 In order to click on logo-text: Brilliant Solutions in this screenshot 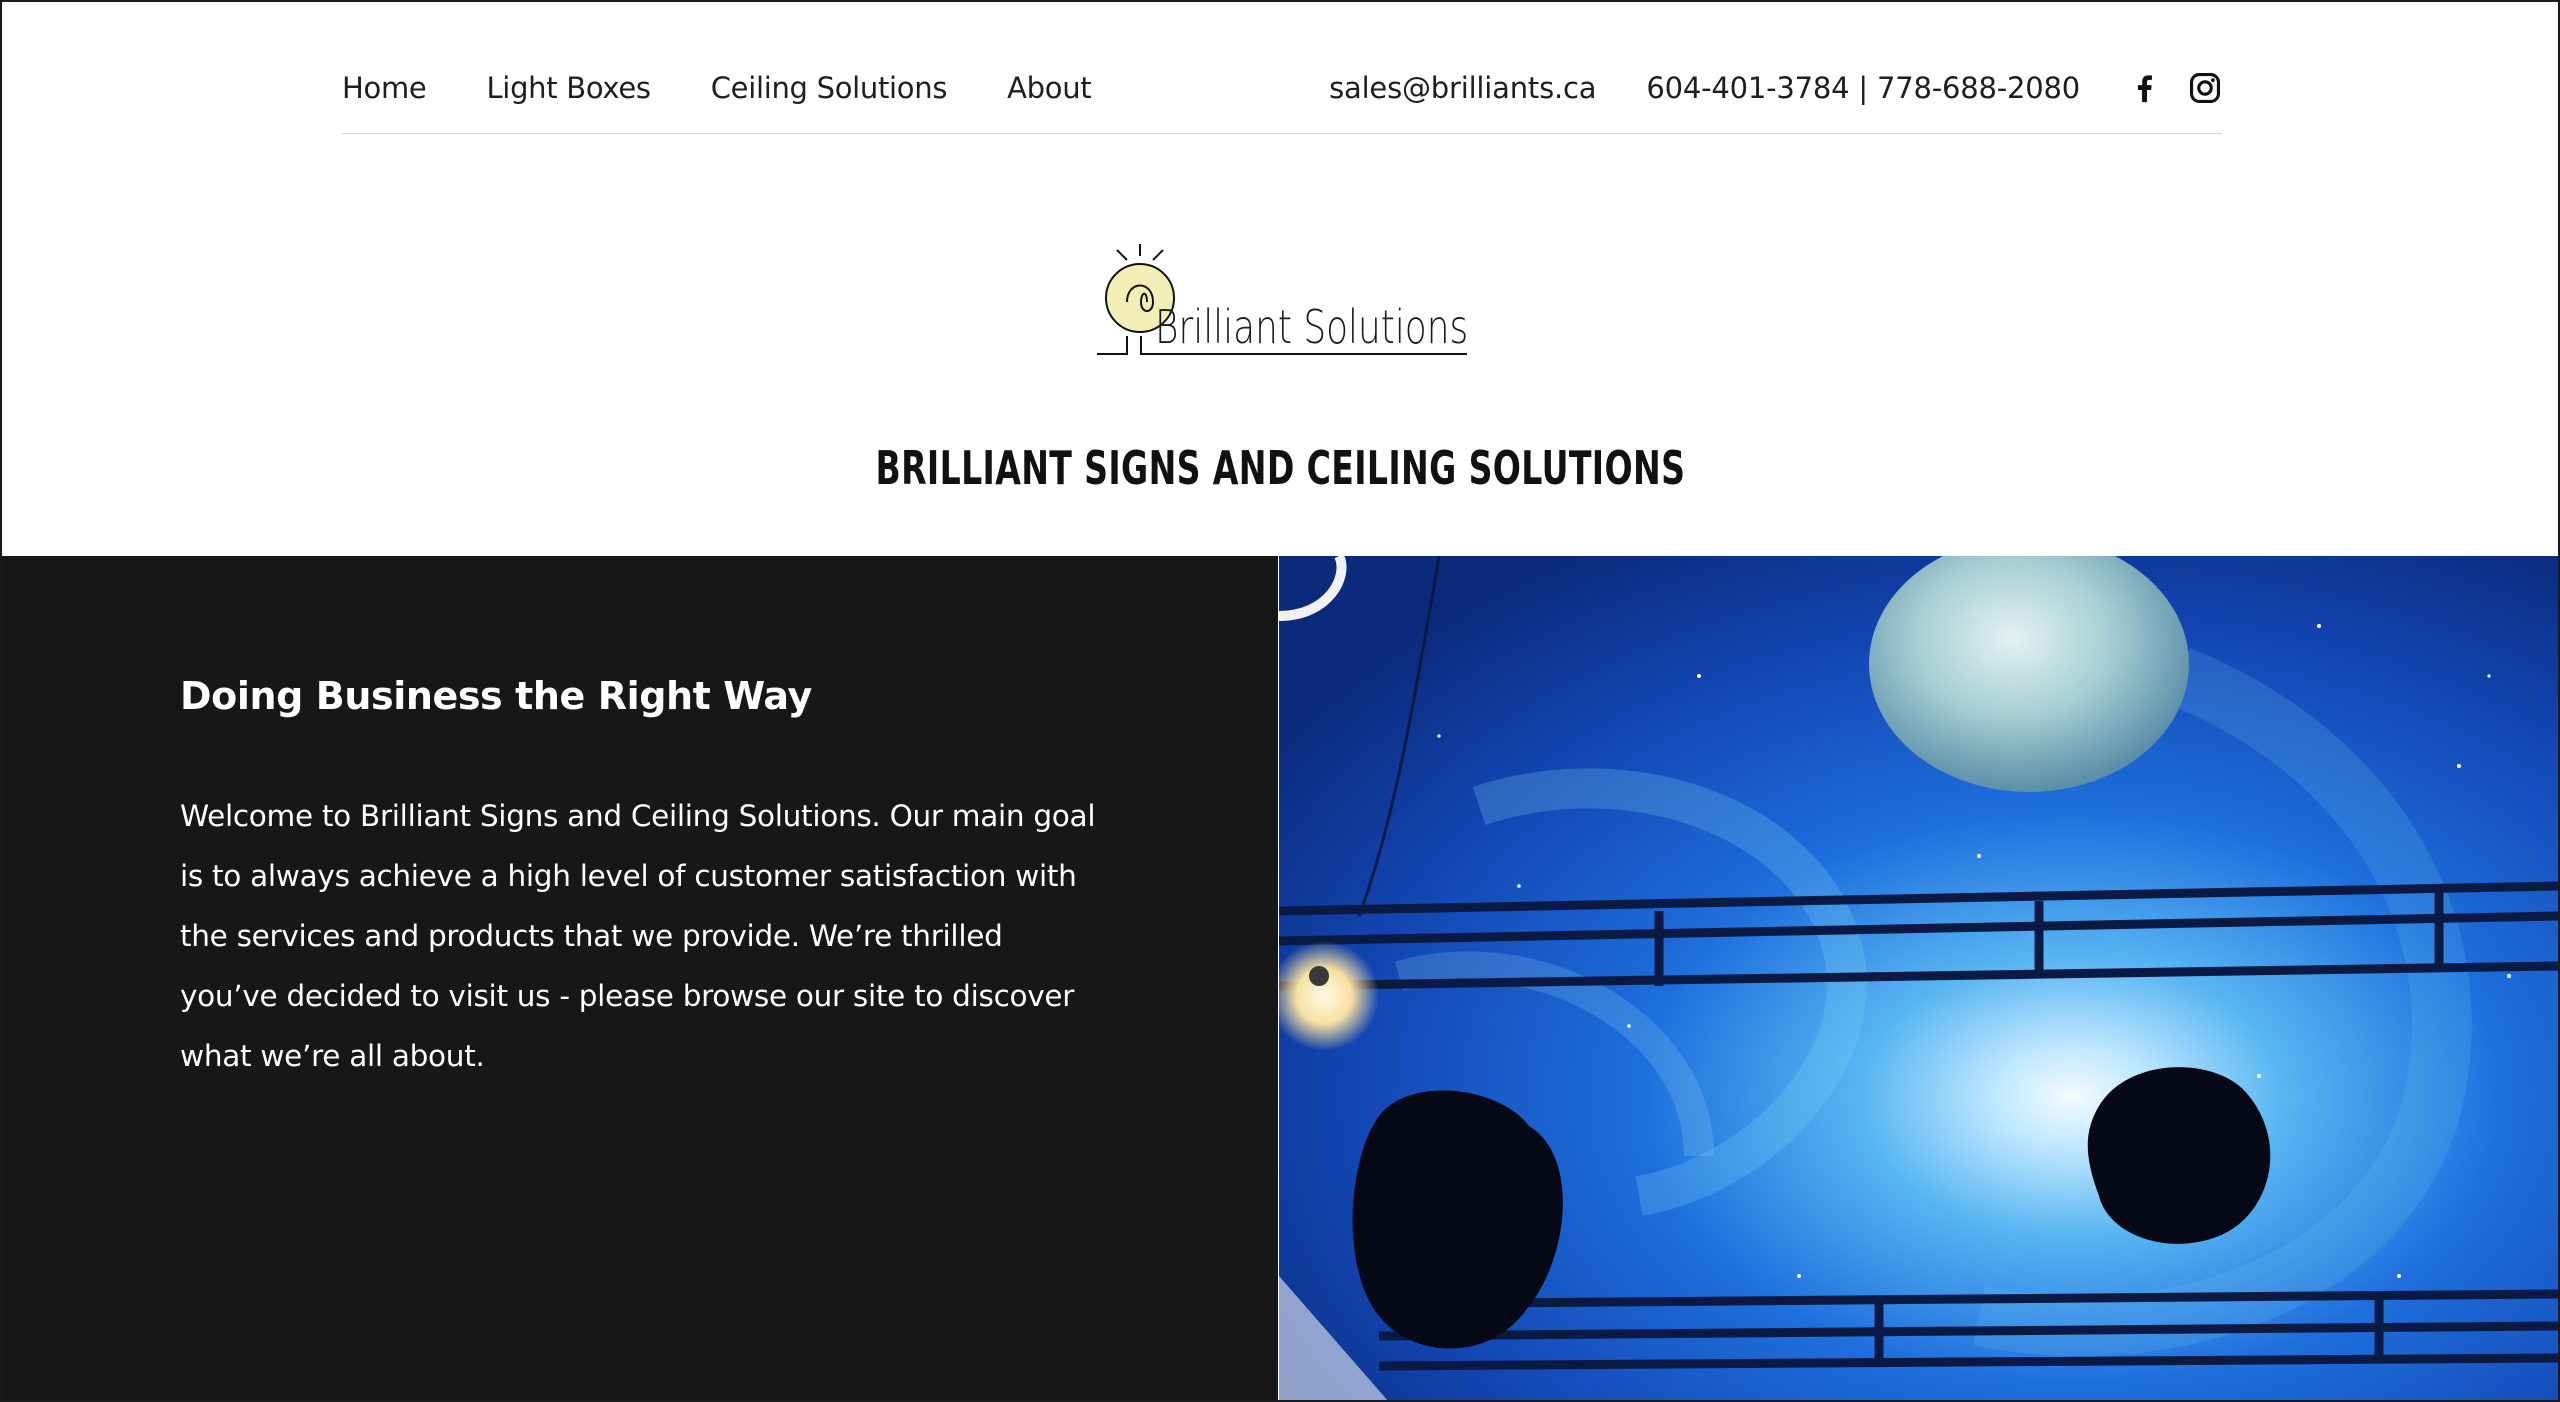, I will do `click(1312, 327)`.